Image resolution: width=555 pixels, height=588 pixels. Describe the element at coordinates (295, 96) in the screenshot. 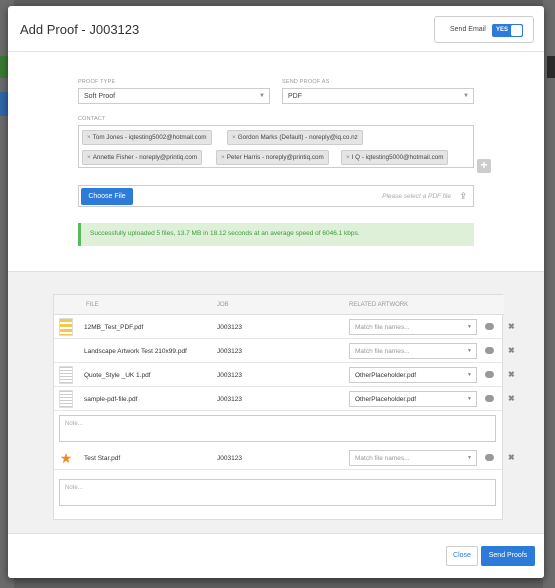

I see `send-proof-as-value: PDF` at that location.